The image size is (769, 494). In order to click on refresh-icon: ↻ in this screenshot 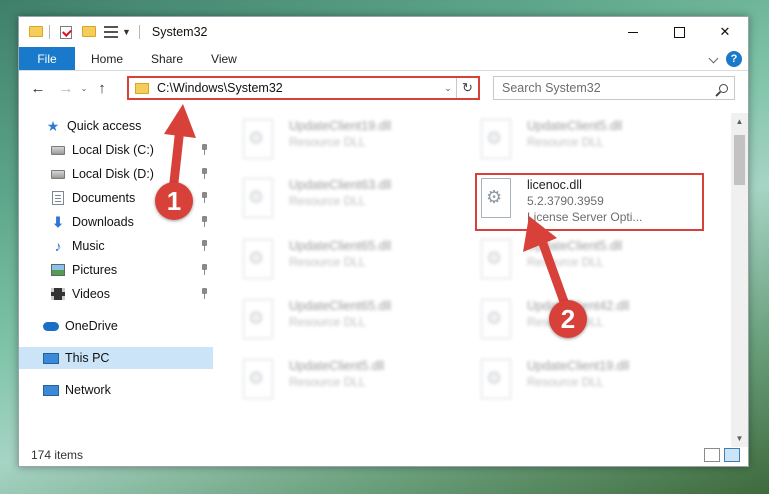, I will do `click(467, 88)`.